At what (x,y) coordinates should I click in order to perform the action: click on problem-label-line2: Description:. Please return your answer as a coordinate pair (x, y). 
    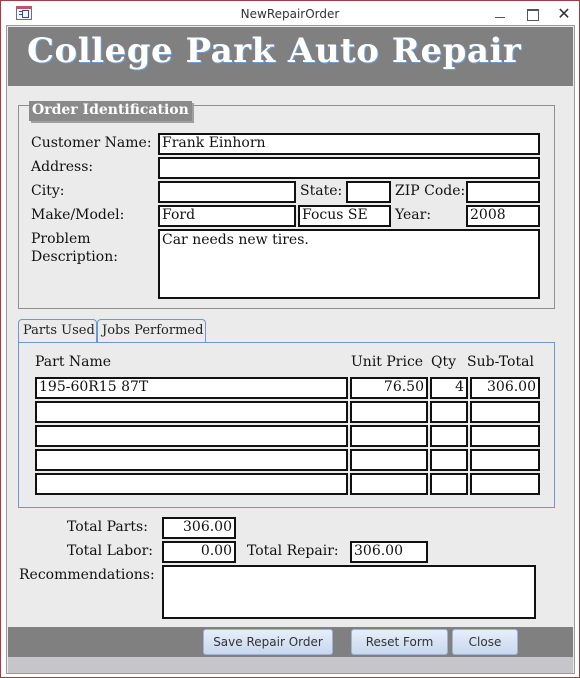
    Looking at the image, I should click on (74, 257).